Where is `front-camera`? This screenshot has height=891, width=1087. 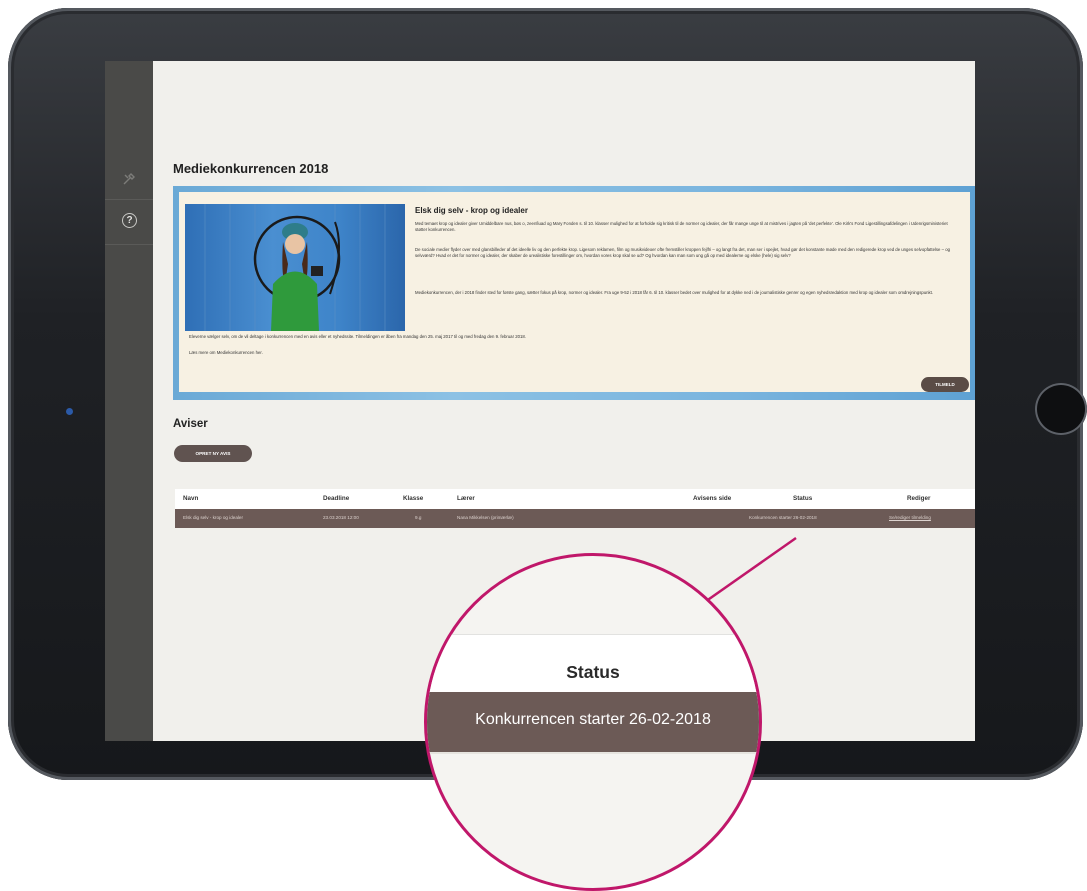
front-camera is located at coordinates (69, 411).